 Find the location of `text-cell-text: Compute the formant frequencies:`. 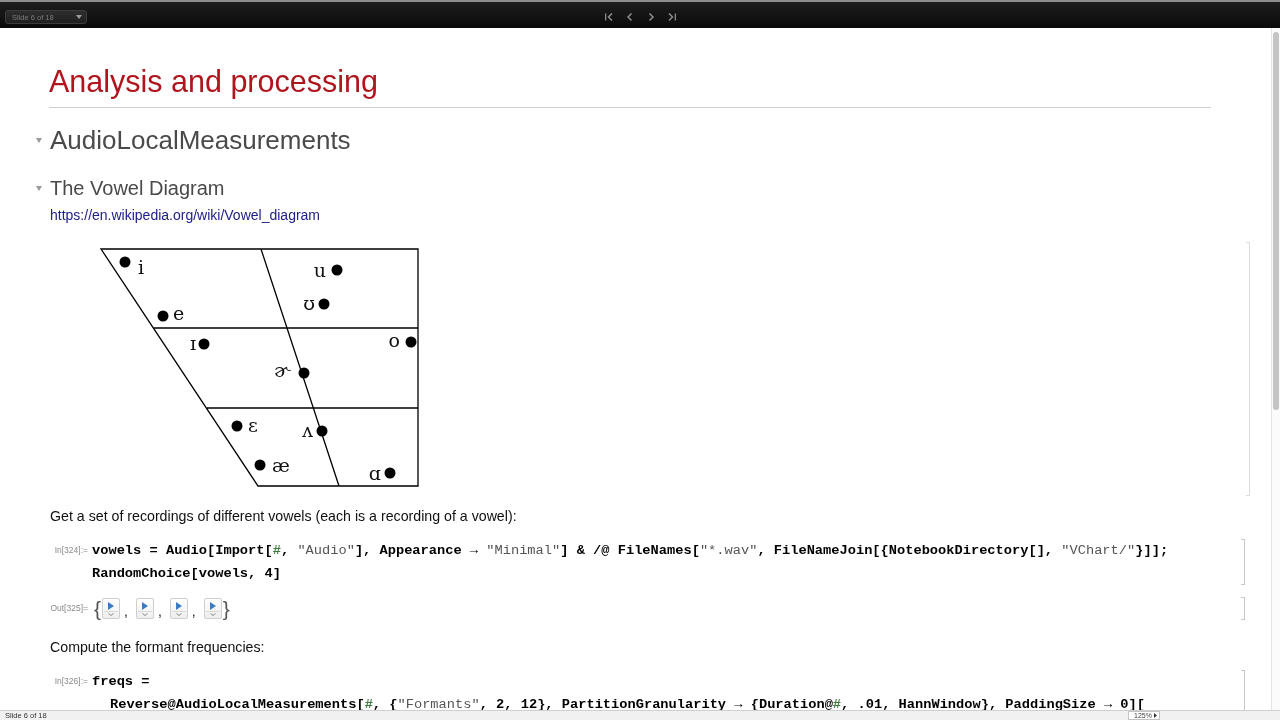

text-cell-text: Compute the formant frequencies: is located at coordinates (158, 647).